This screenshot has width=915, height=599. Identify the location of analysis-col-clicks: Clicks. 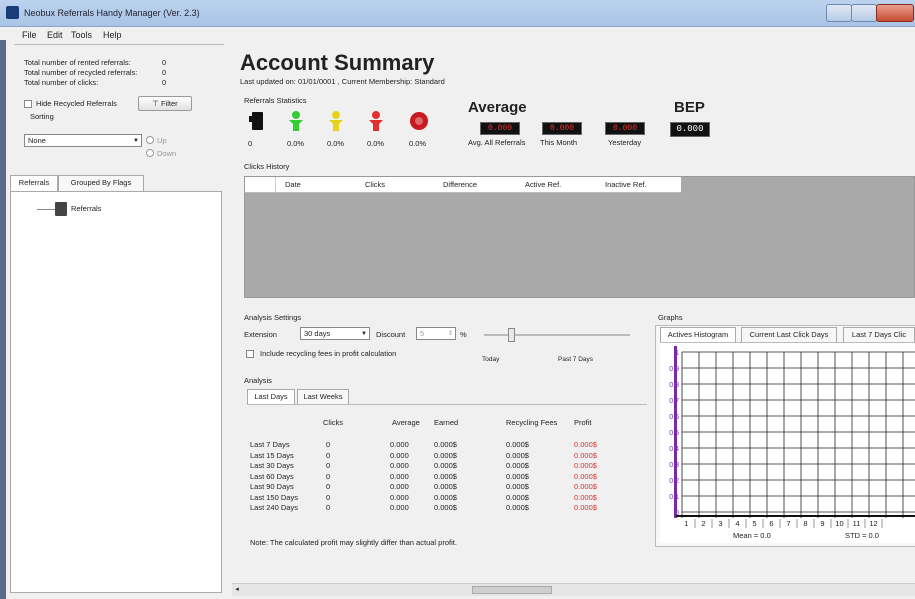
(333, 422).